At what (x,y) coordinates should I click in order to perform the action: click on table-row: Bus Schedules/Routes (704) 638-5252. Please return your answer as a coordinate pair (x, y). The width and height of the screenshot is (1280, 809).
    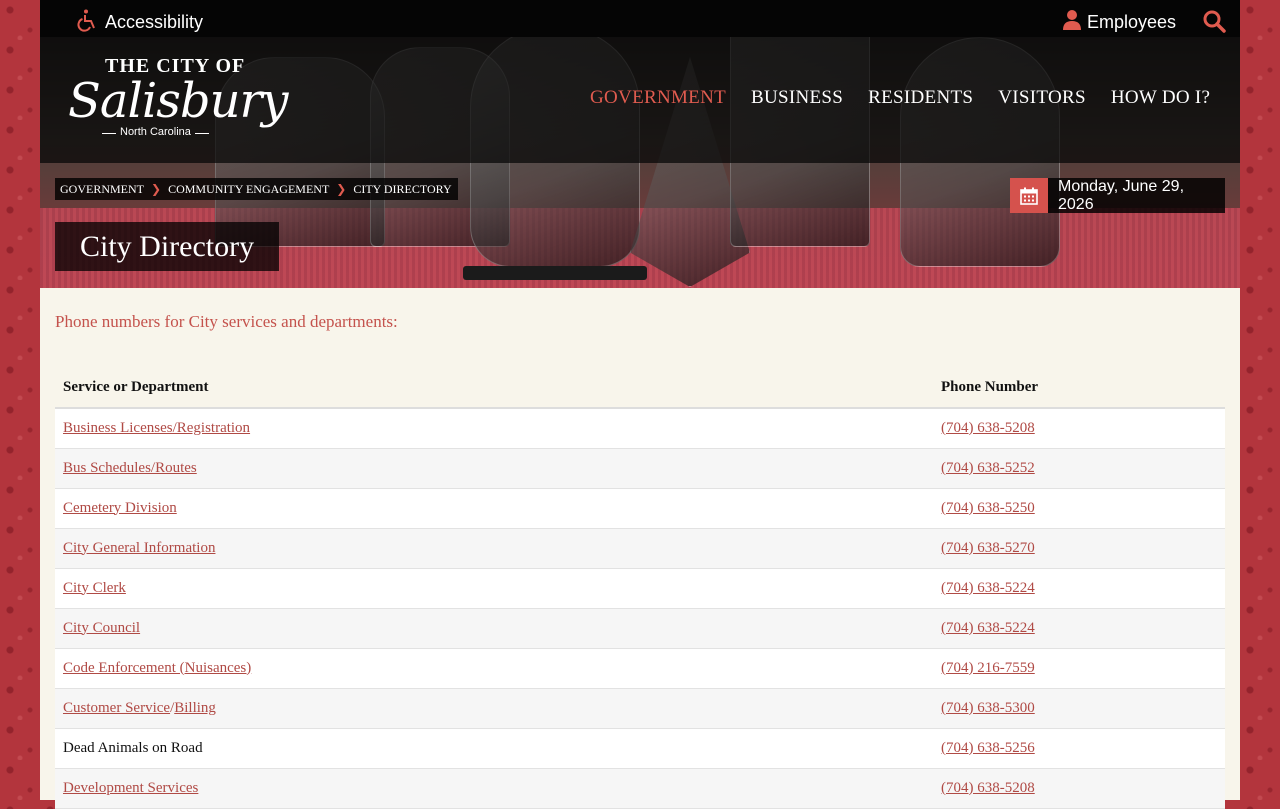
    Looking at the image, I should click on (640, 468).